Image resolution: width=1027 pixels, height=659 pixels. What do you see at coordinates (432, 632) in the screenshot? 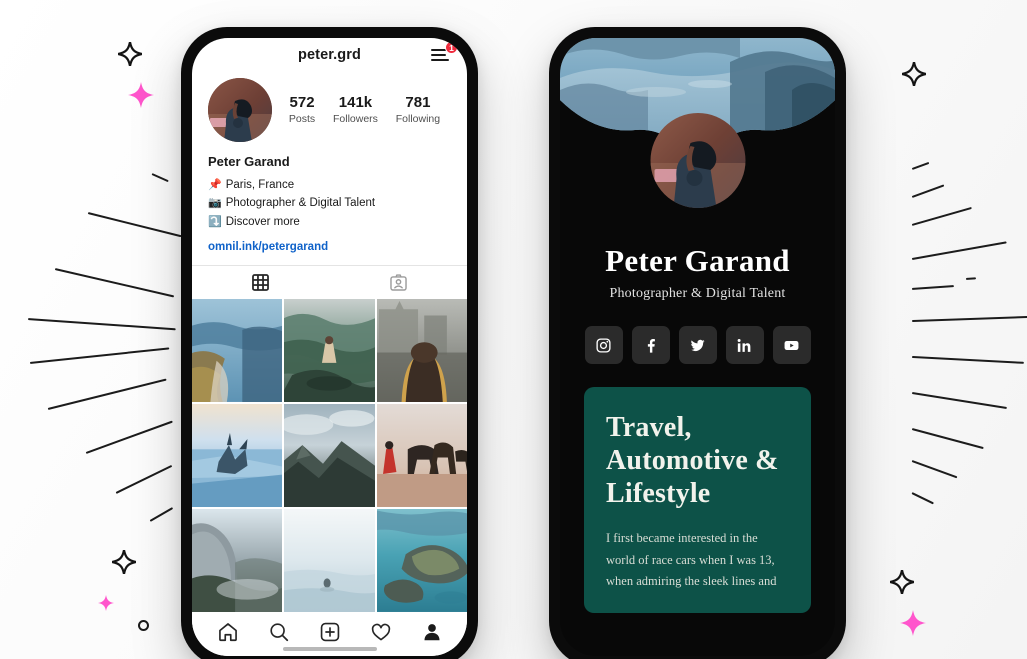
I see `profile-nav-icon` at bounding box center [432, 632].